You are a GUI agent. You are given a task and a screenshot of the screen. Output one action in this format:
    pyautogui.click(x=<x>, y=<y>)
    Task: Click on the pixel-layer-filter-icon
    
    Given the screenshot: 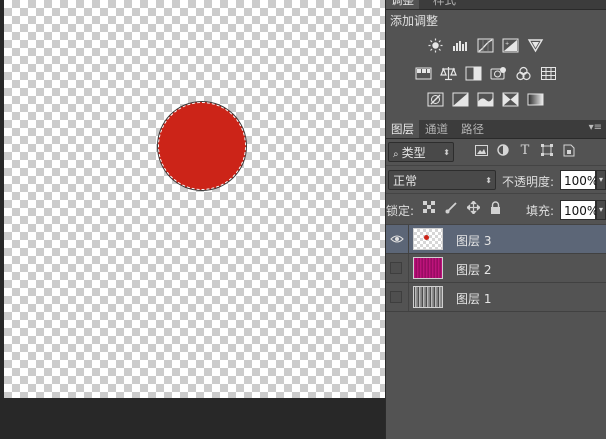 What is the action you would take?
    pyautogui.click(x=481, y=150)
    